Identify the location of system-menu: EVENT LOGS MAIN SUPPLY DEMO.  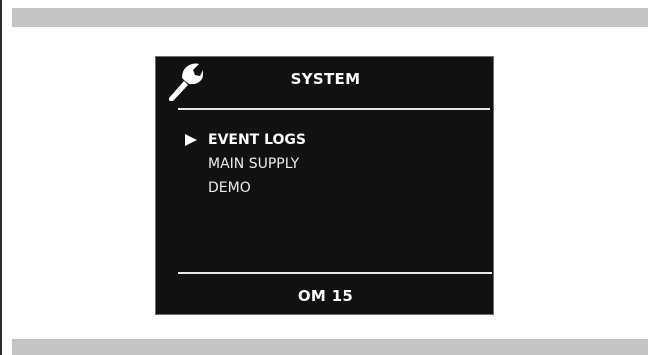
(245, 166).